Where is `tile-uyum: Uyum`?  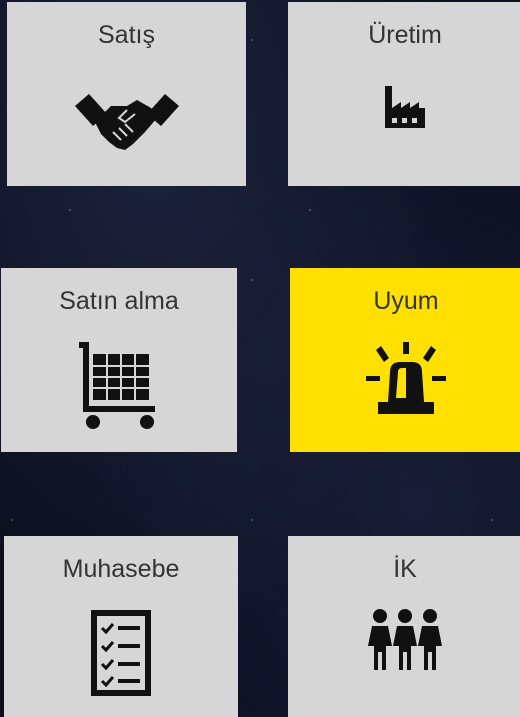 tile-uyum: Uyum is located at coordinates (405, 360).